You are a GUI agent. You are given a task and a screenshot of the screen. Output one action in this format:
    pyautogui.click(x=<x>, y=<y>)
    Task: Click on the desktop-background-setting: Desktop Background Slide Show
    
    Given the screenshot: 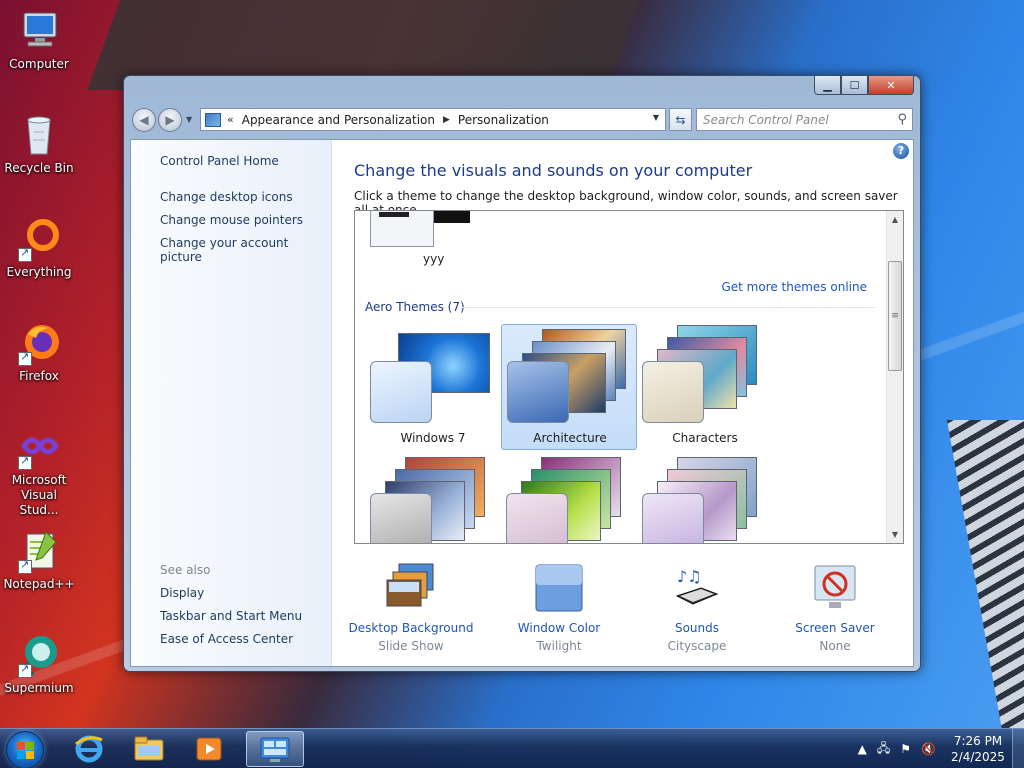 What is the action you would take?
    pyautogui.click(x=411, y=608)
    